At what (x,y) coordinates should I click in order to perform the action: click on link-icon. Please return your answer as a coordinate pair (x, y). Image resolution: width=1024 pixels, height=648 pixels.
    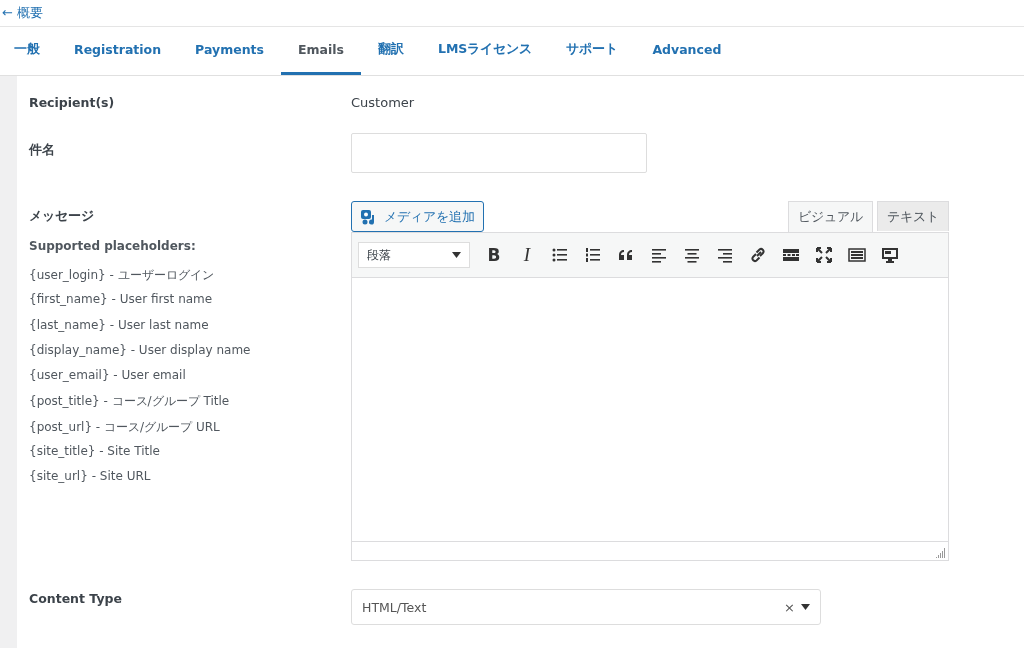
    Looking at the image, I should click on (758, 255).